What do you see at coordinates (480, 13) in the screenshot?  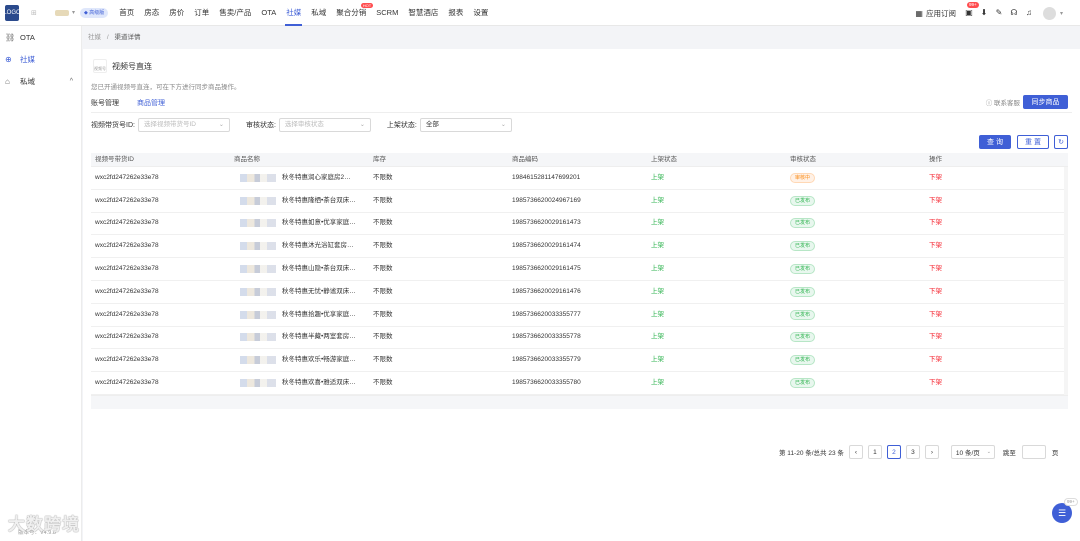 I see `nav-item: 设置` at bounding box center [480, 13].